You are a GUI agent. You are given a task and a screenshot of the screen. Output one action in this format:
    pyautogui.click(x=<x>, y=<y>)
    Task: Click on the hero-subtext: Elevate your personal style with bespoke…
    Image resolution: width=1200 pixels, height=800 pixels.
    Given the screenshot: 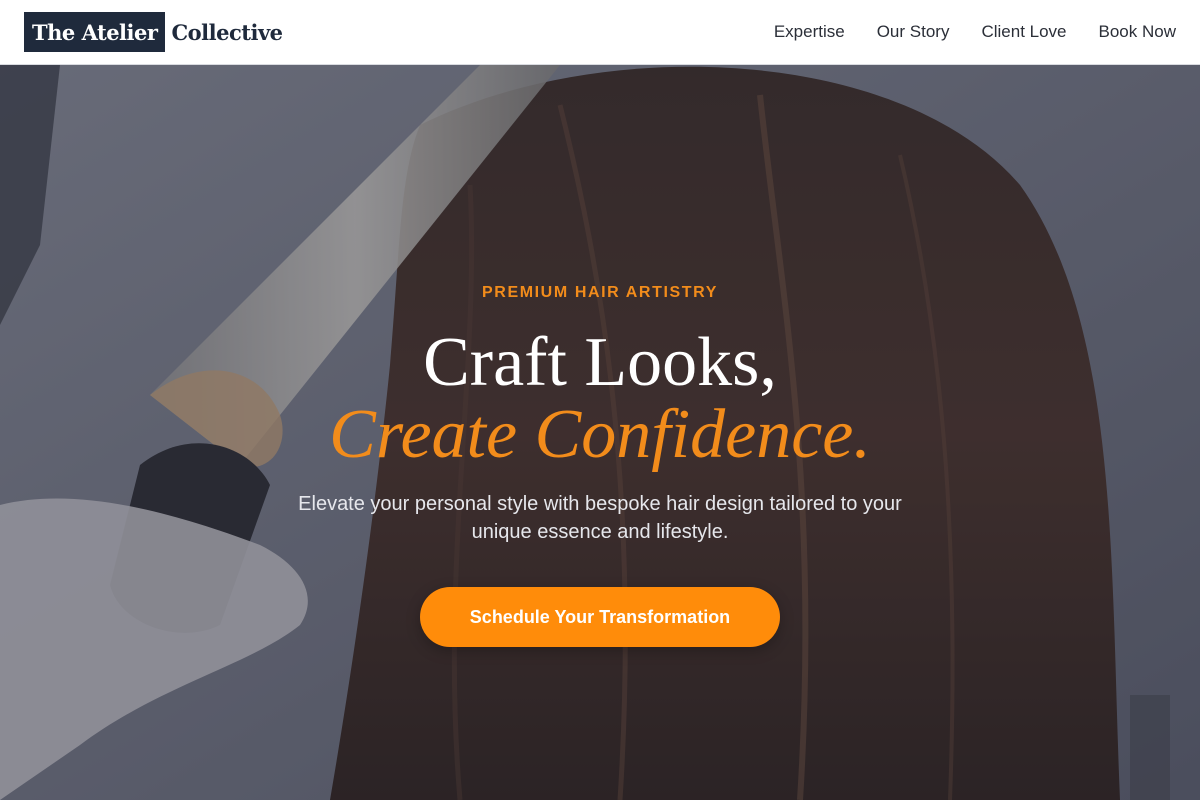 What is the action you would take?
    pyautogui.click(x=600, y=518)
    